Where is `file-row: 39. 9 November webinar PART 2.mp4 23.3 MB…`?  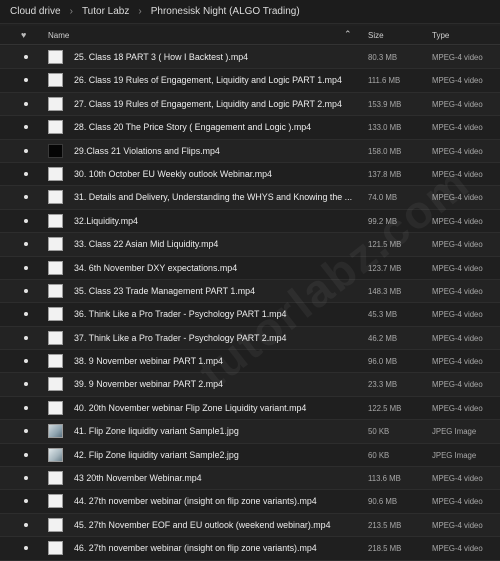
file-row: 39. 9 November webinar PART 2.mp4 23.3 MB… is located at coordinates (250, 385).